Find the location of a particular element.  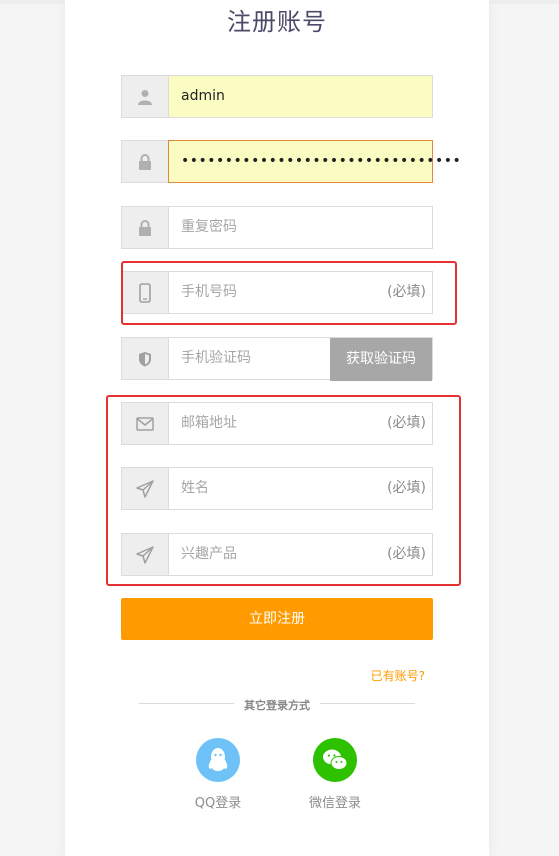

qq-login: QQ登录 is located at coordinates (218, 774).